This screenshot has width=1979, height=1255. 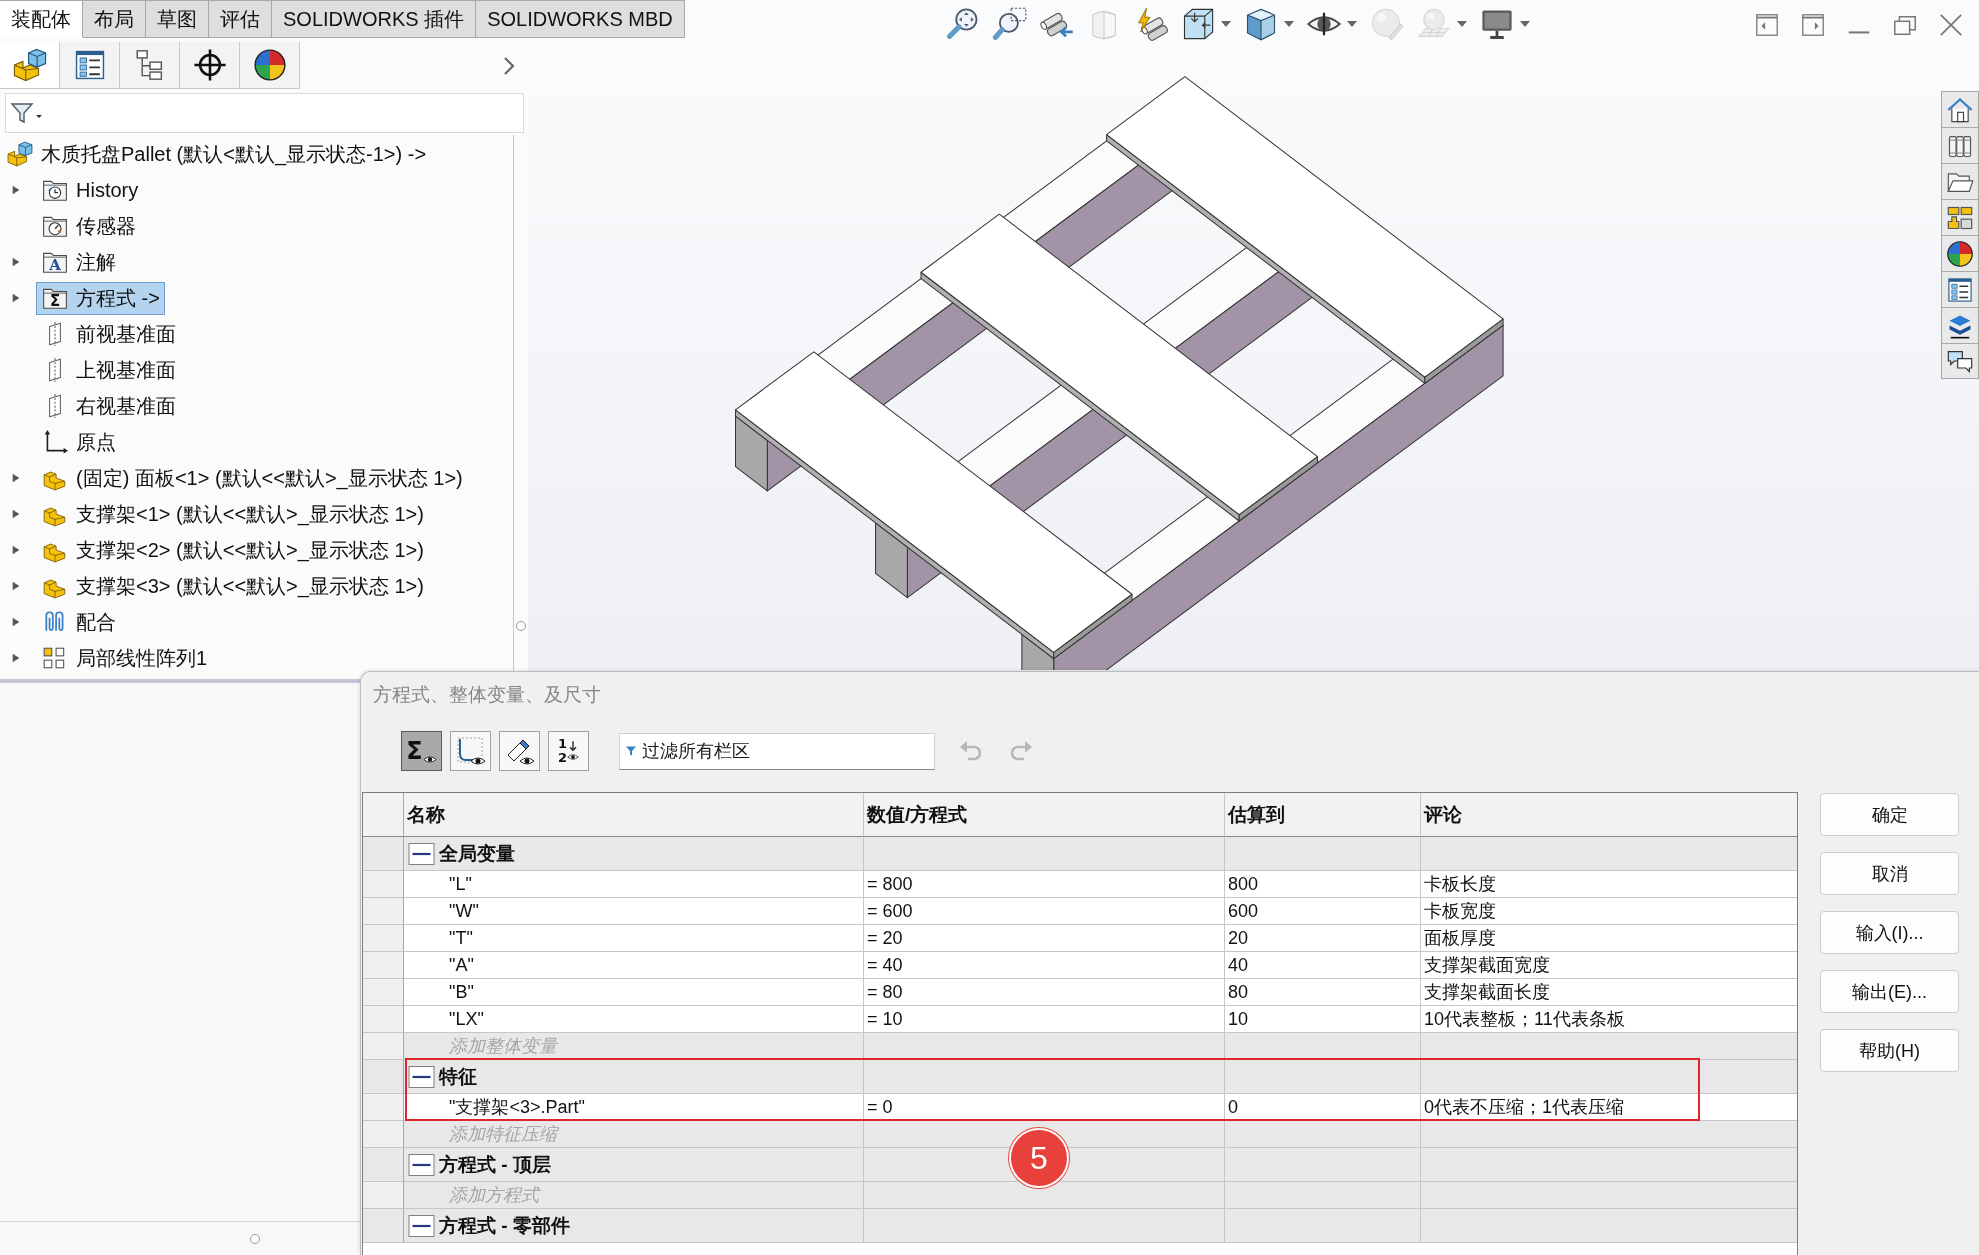 I want to click on filter-input: 过滤所有栏区, so click(x=782, y=751).